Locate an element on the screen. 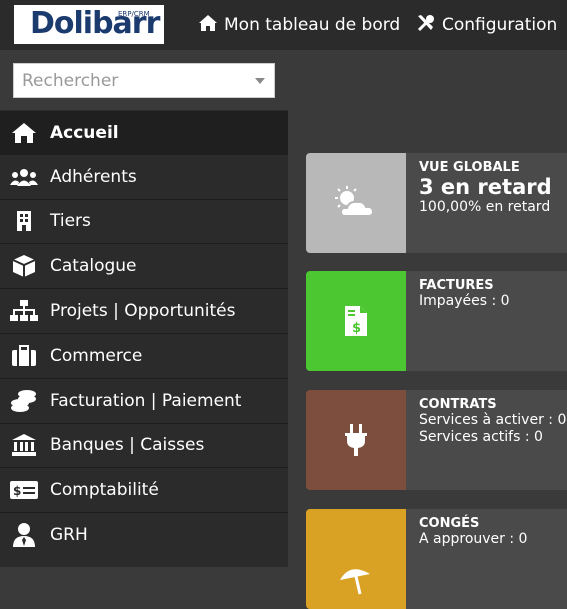  search-placeholder: Rechercher is located at coordinates (70, 81).